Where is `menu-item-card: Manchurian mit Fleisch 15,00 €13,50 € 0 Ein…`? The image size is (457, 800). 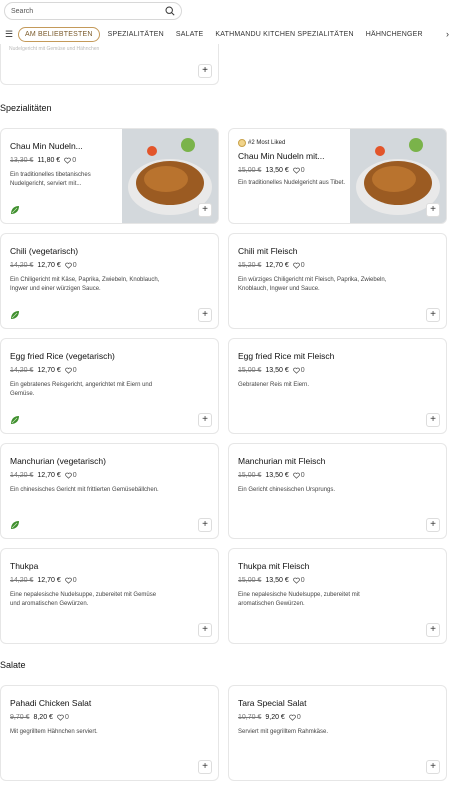 menu-item-card: Manchurian mit Fleisch 15,00 €13,50 € 0 Ein… is located at coordinates (337, 491).